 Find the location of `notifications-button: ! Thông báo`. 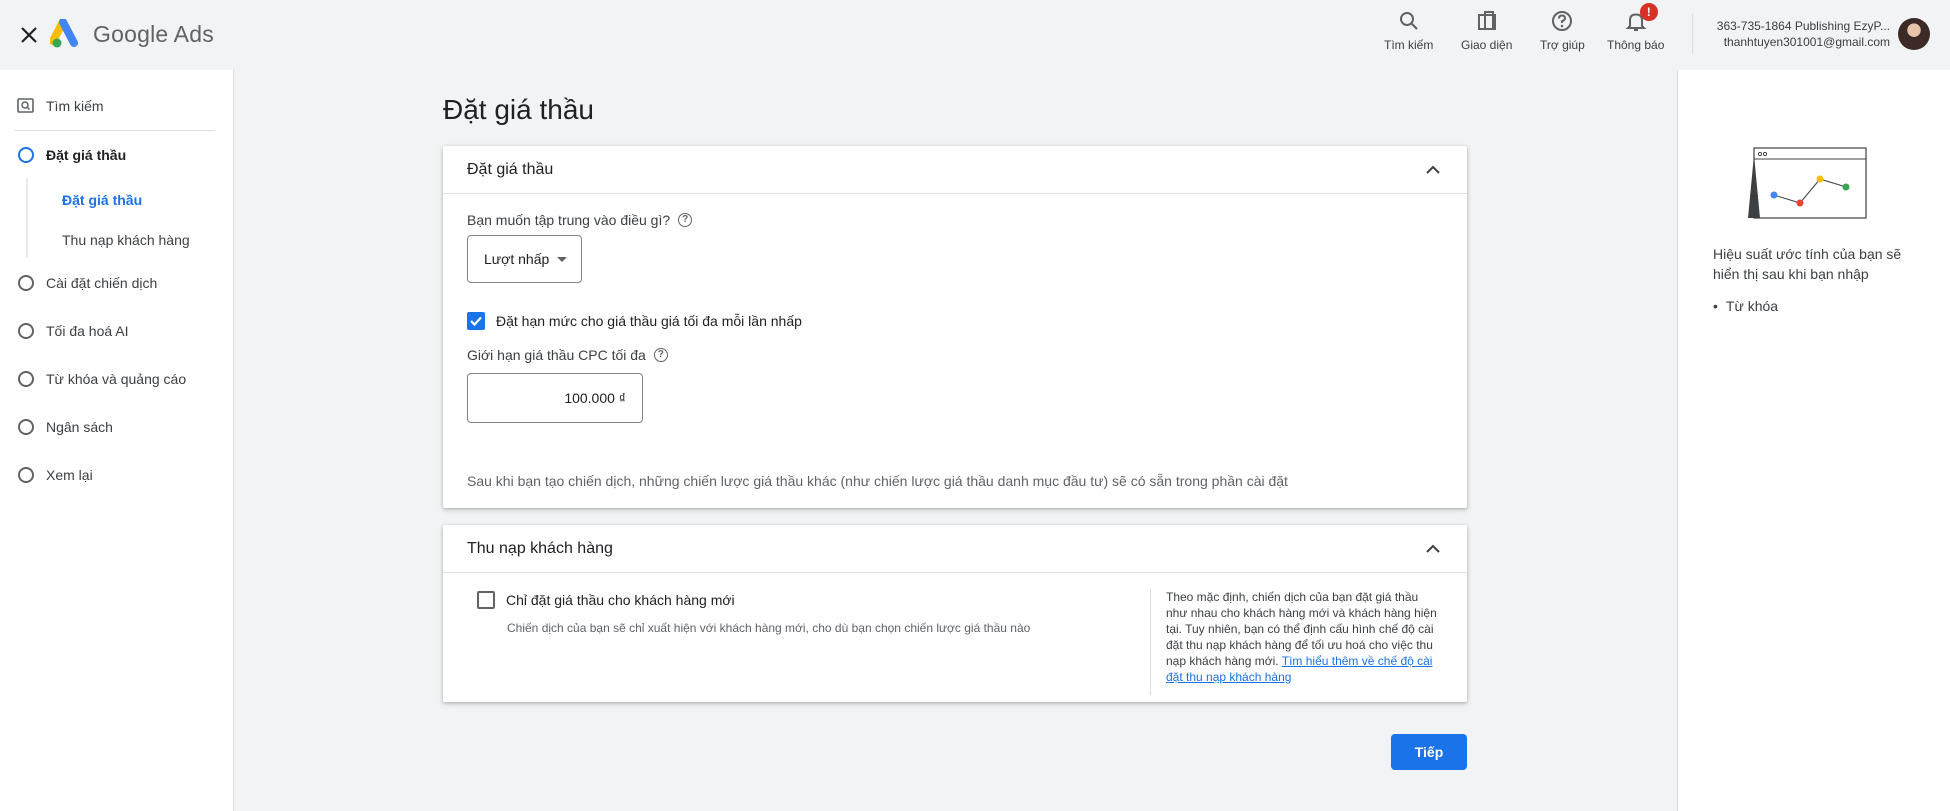

notifications-button: ! Thông báo is located at coordinates (1636, 29).